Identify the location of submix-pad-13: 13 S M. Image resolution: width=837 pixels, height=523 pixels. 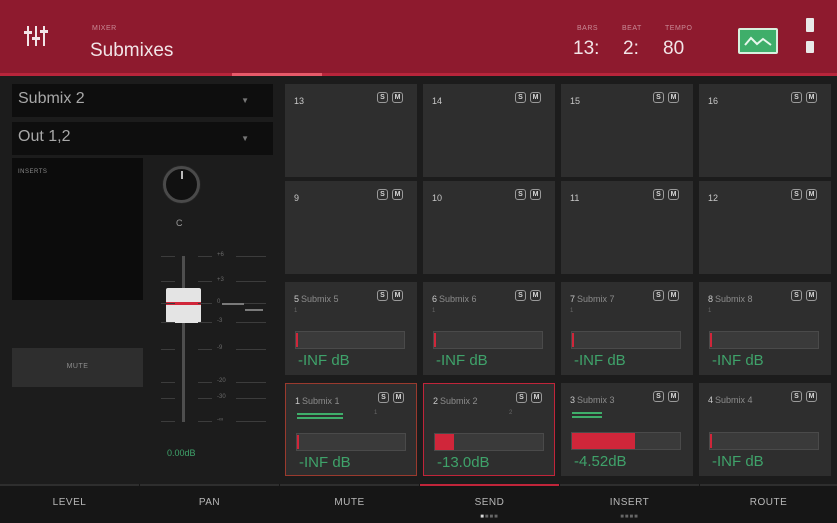
(351, 130).